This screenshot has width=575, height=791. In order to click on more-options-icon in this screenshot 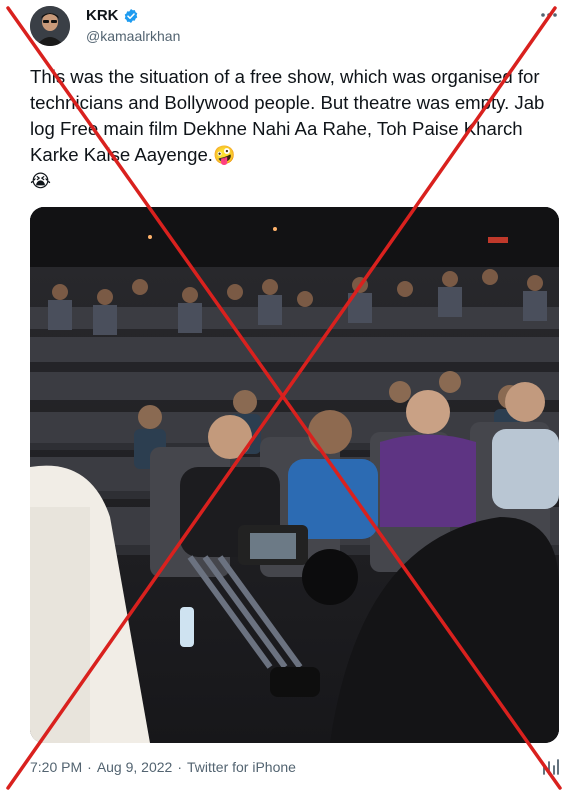, I will do `click(549, 15)`.